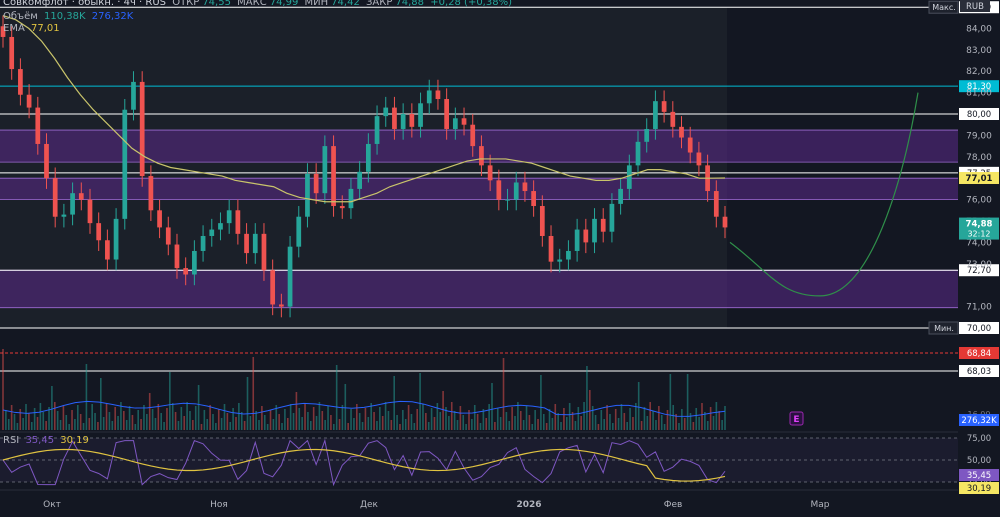 The image size is (1000, 517). What do you see at coordinates (20, 16) in the screenshot?
I see `volume-label: Объём` at bounding box center [20, 16].